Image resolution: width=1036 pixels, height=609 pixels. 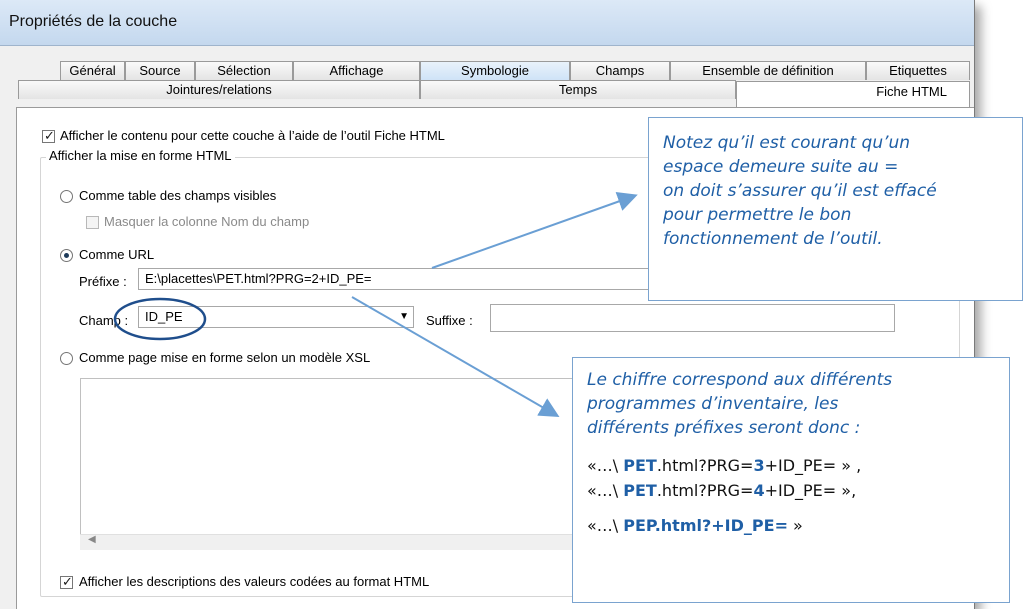 I want to click on arrow-to-prefix-note, so click(x=534, y=230).